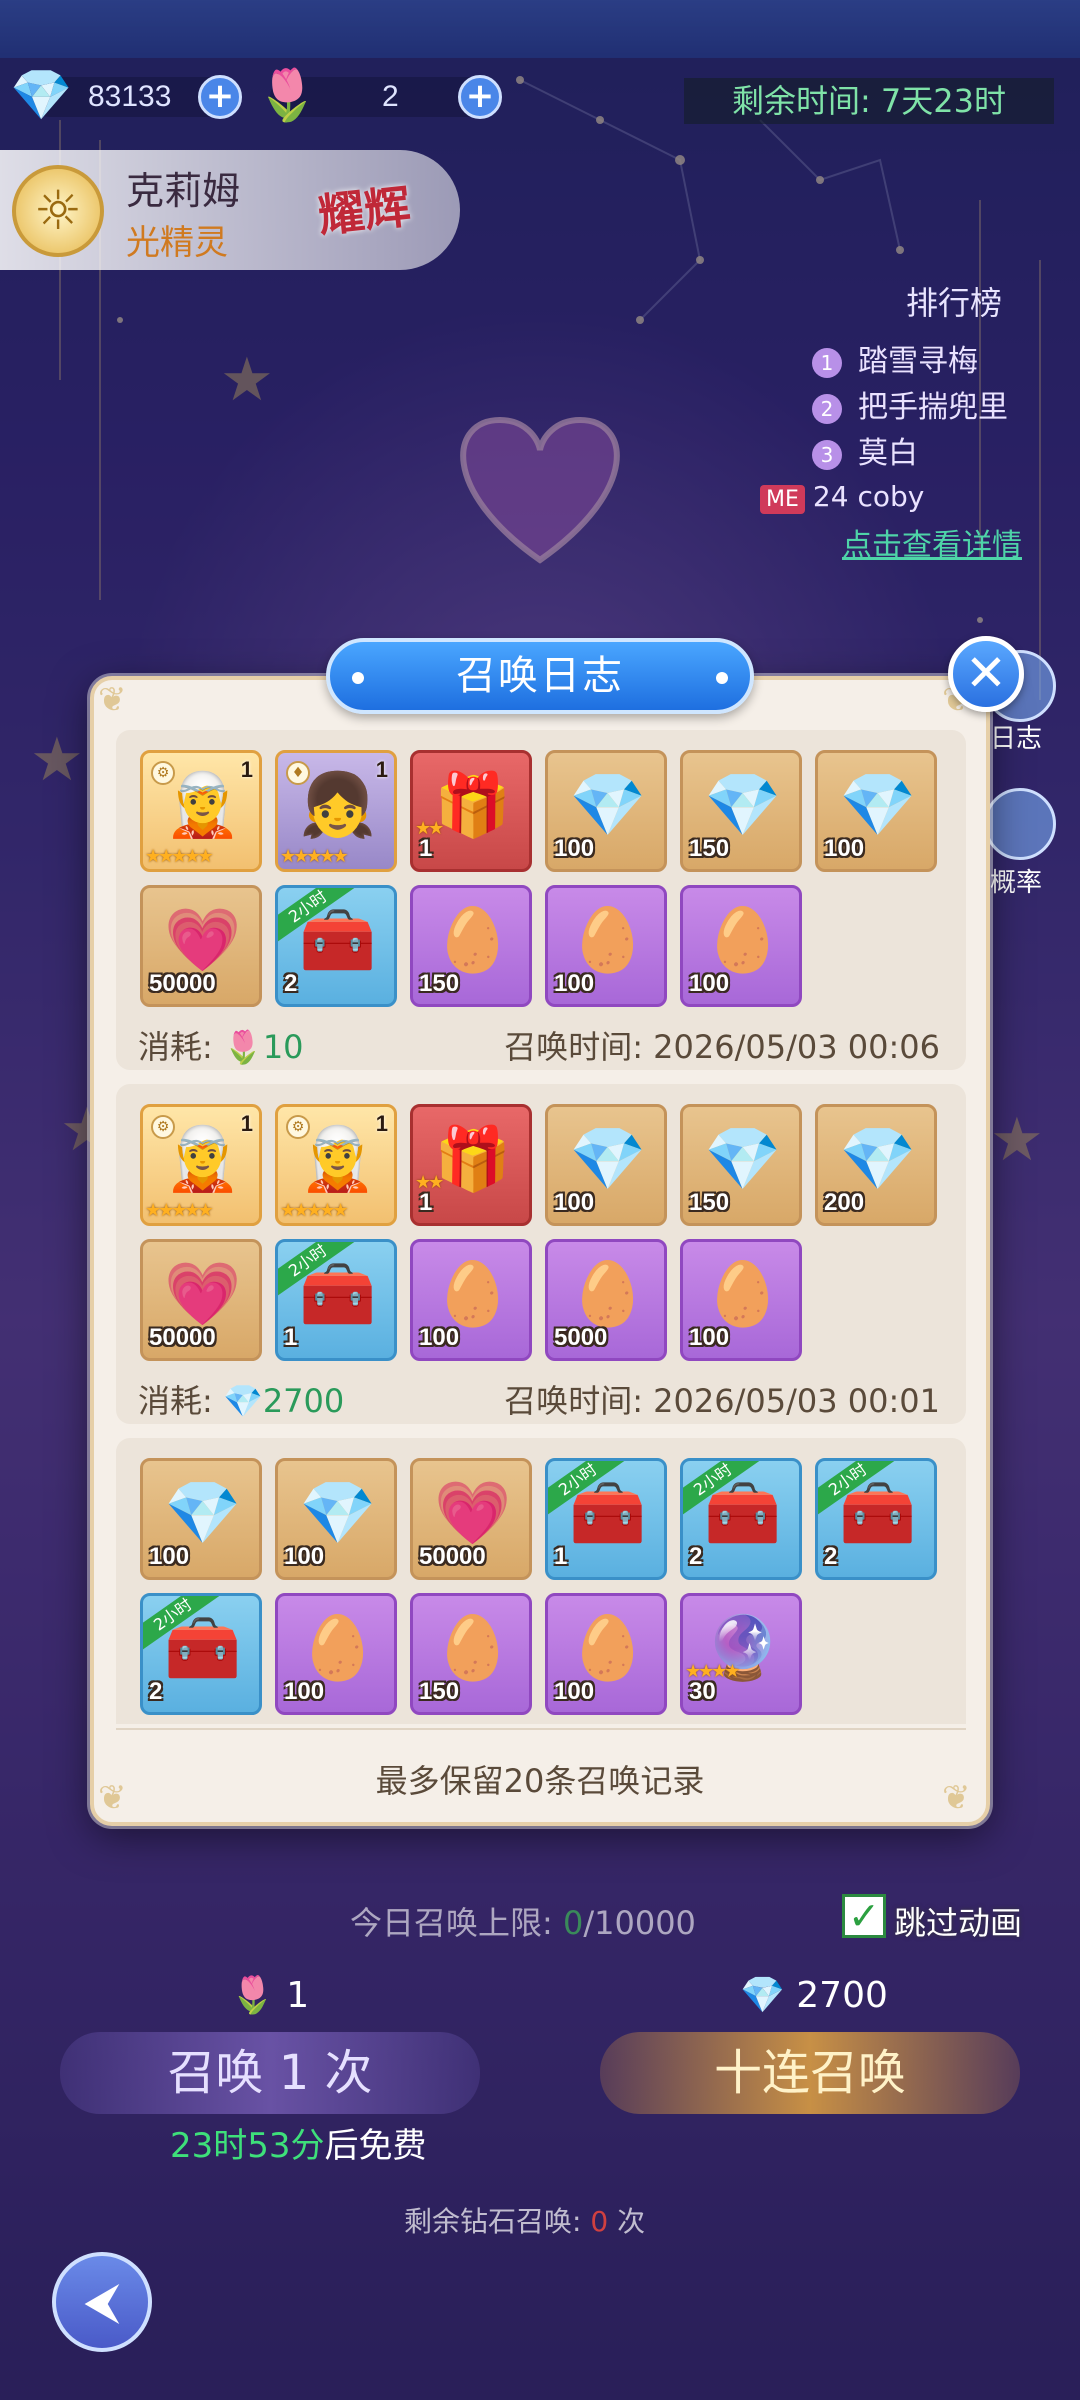 The height and width of the screenshot is (2400, 1080). I want to click on ranking-item: 1 踏雪寻梅, so click(895, 358).